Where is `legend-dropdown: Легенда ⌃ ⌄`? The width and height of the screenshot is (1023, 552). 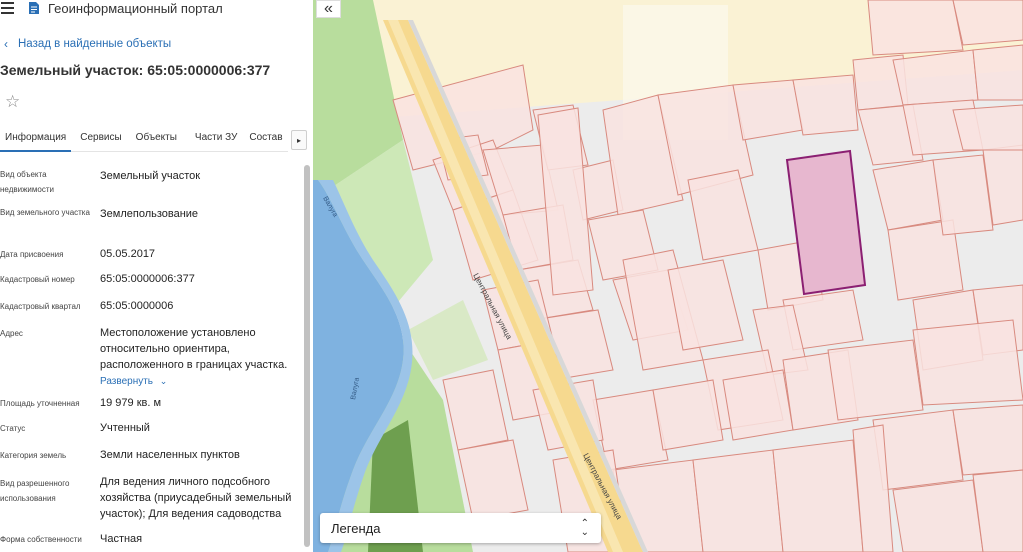 legend-dropdown: Легенда ⌃ ⌄ is located at coordinates (460, 528).